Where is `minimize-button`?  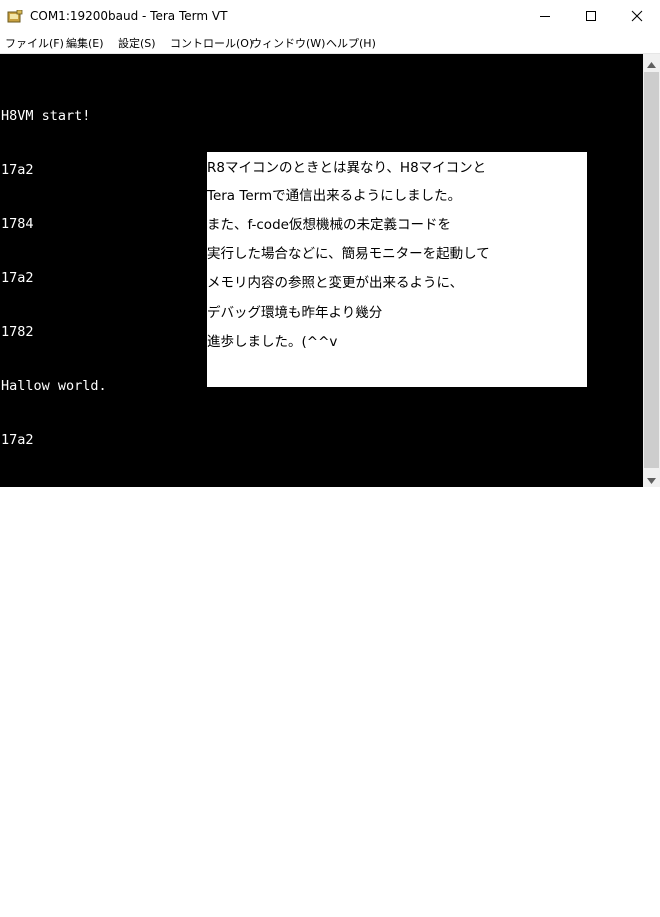 minimize-button is located at coordinates (545, 16).